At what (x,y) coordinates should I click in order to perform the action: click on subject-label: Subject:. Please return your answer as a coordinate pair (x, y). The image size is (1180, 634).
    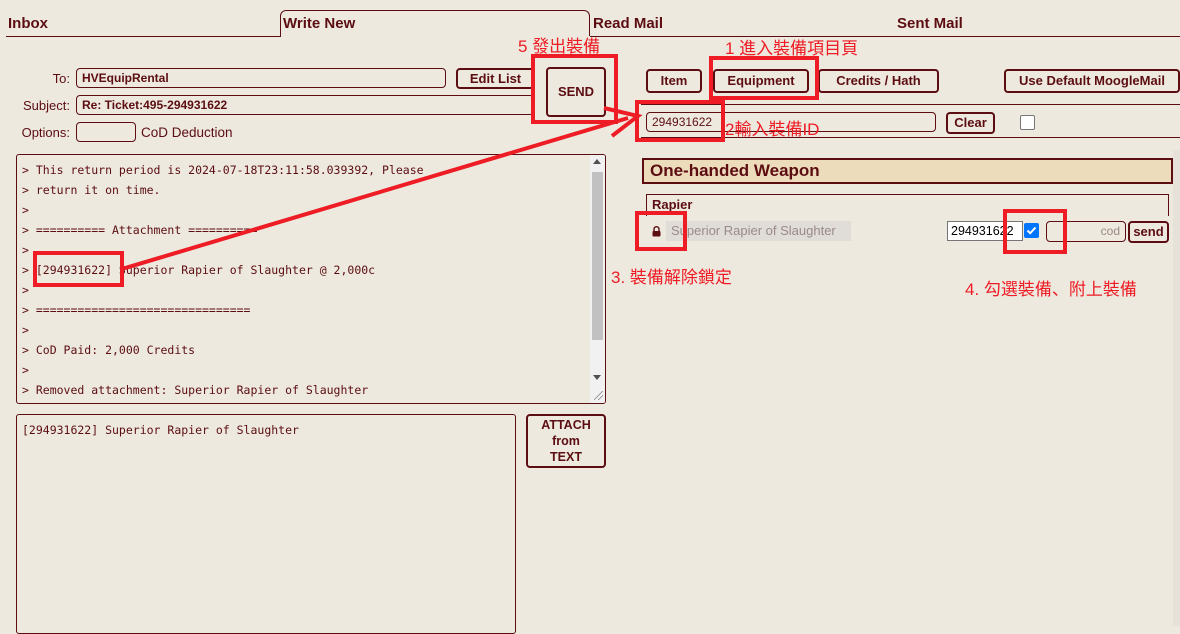
    Looking at the image, I should click on (46, 105).